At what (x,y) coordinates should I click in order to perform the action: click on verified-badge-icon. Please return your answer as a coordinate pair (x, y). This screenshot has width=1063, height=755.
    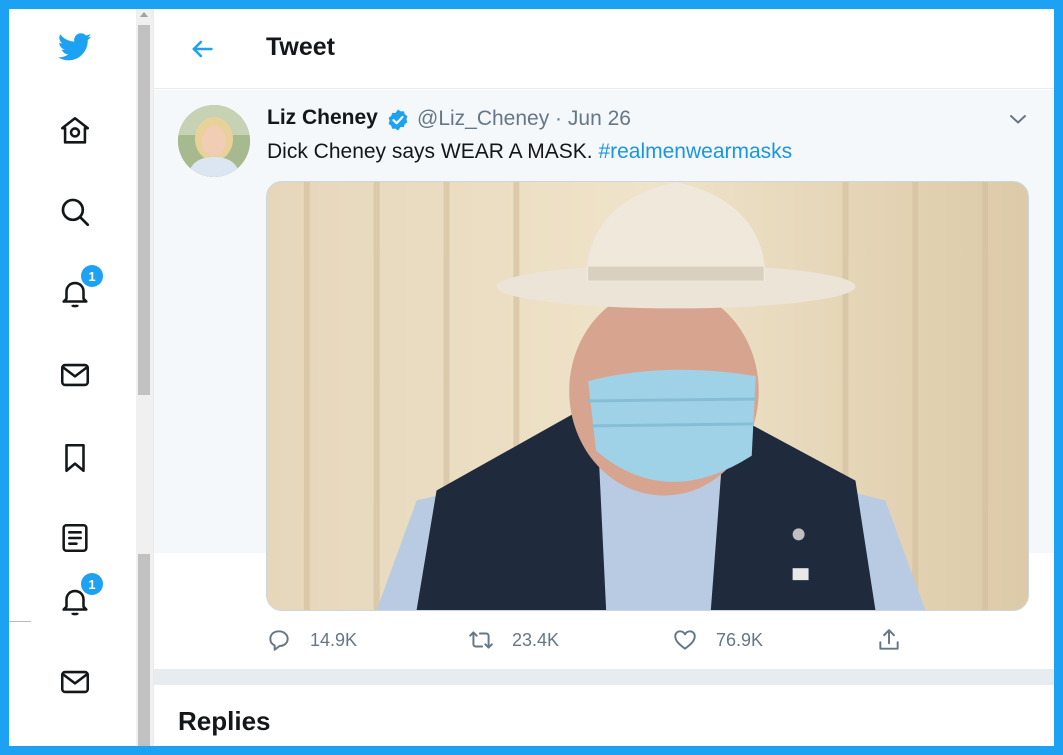
    Looking at the image, I should click on (398, 120).